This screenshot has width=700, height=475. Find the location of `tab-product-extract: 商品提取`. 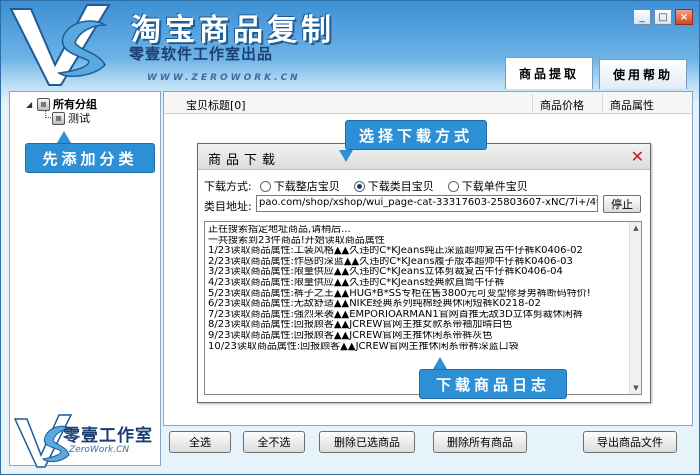

tab-product-extract: 商品提取 is located at coordinates (549, 73).